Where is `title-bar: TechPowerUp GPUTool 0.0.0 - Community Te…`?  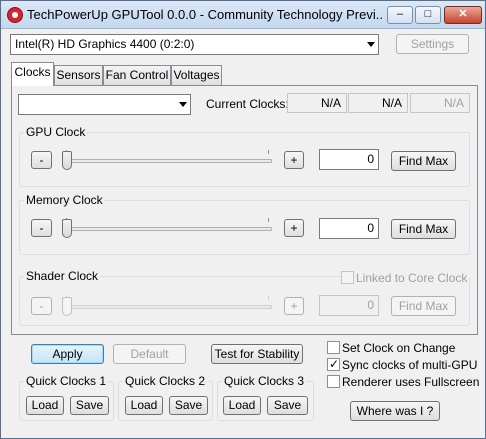 title-bar: TechPowerUp GPUTool 0.0.0 - Community Te… is located at coordinates (243, 15).